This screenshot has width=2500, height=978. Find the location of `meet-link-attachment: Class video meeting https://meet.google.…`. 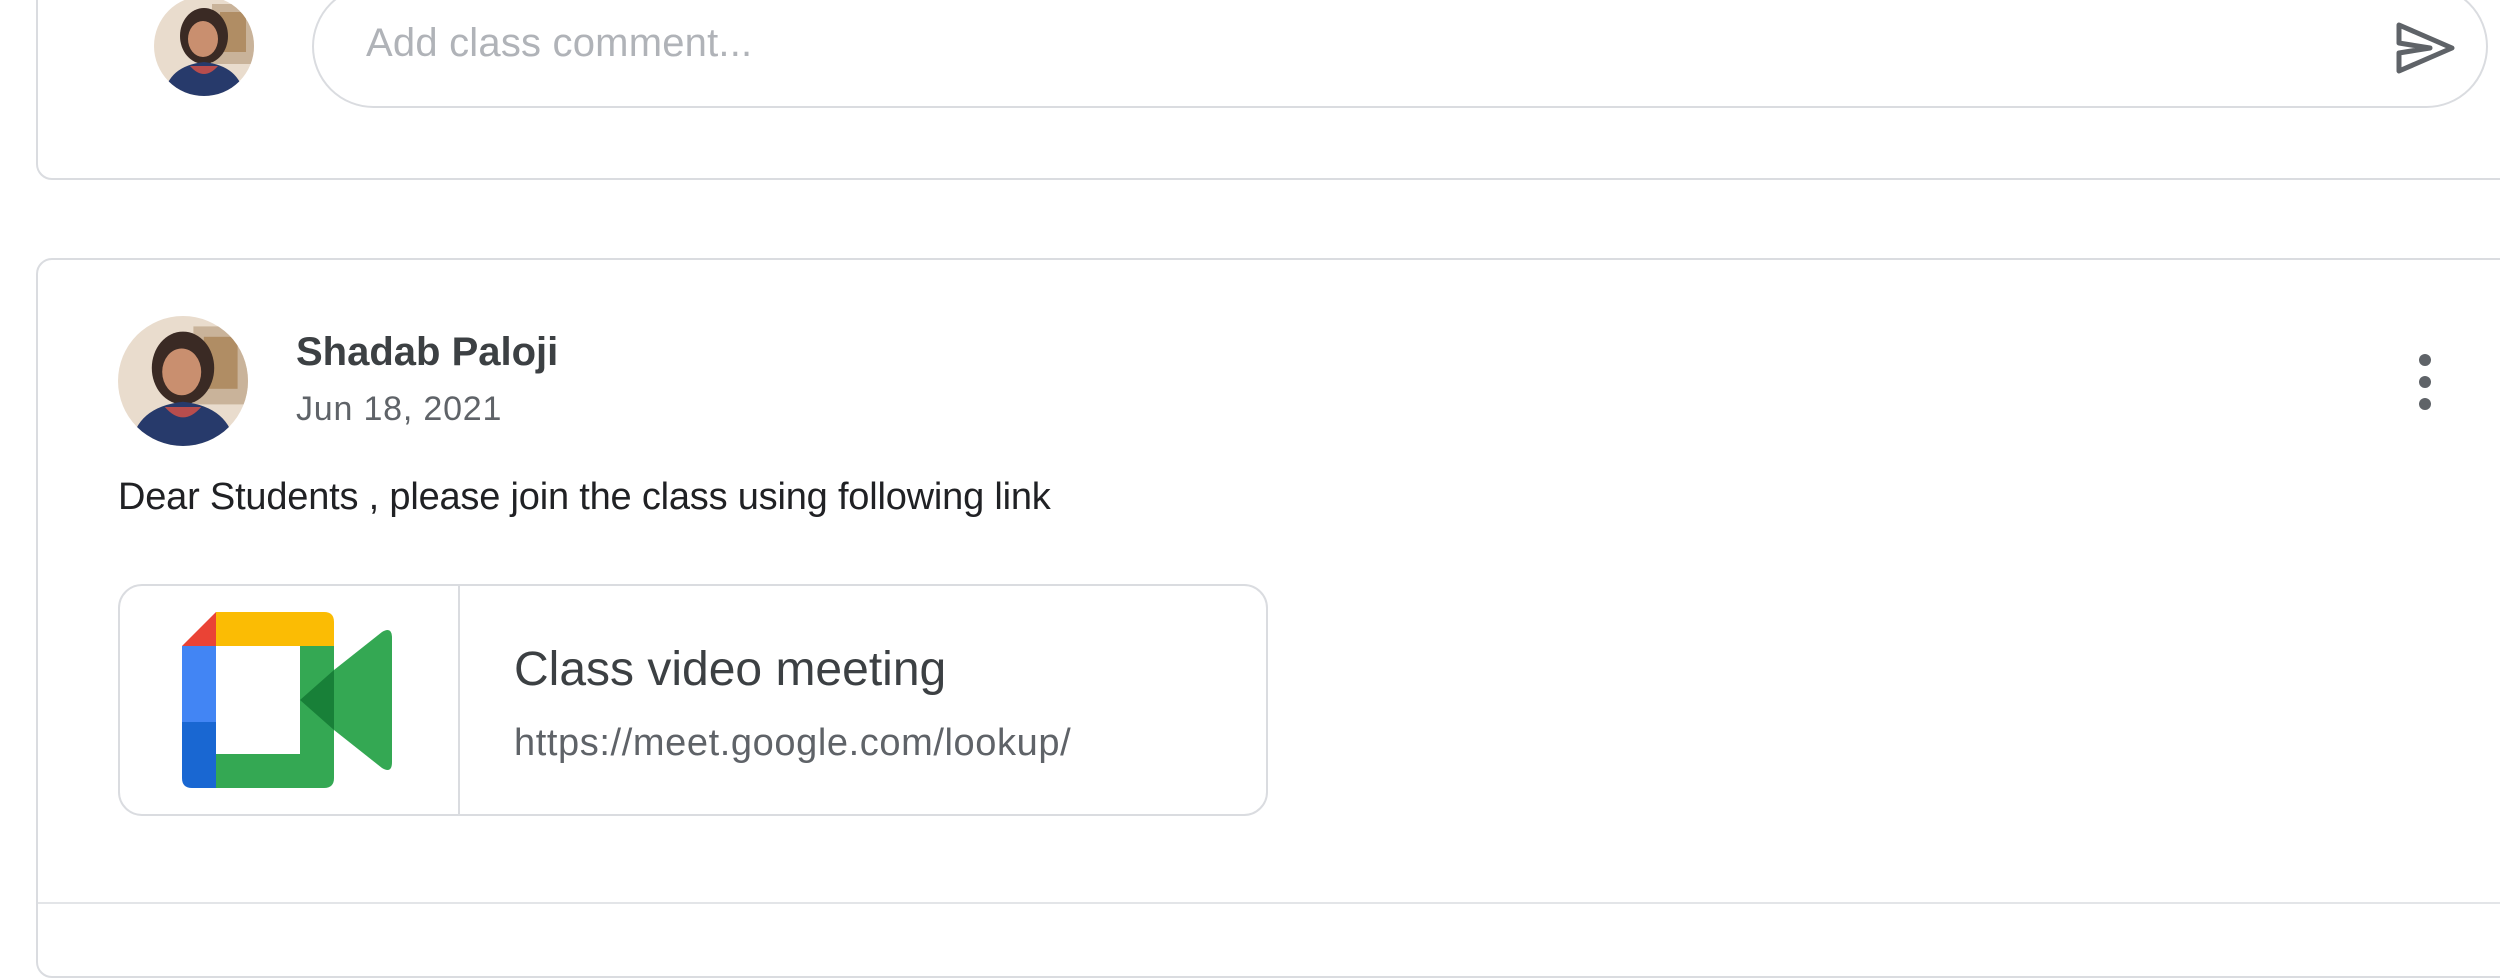

meet-link-attachment: Class video meeting https://meet.google.… is located at coordinates (693, 700).